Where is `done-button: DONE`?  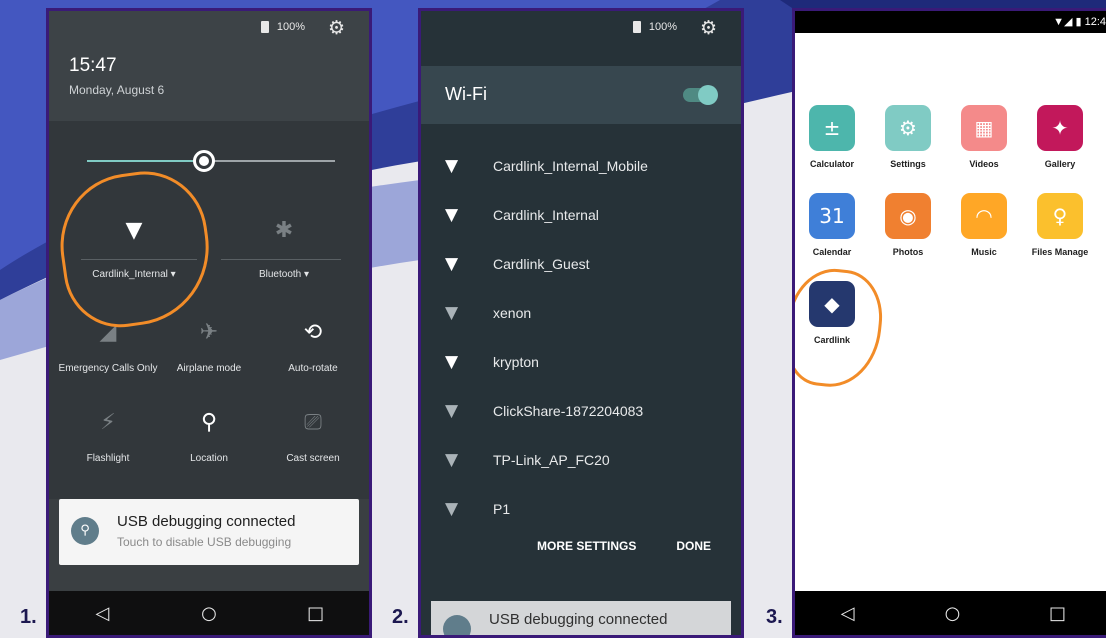
done-button: DONE is located at coordinates (693, 546).